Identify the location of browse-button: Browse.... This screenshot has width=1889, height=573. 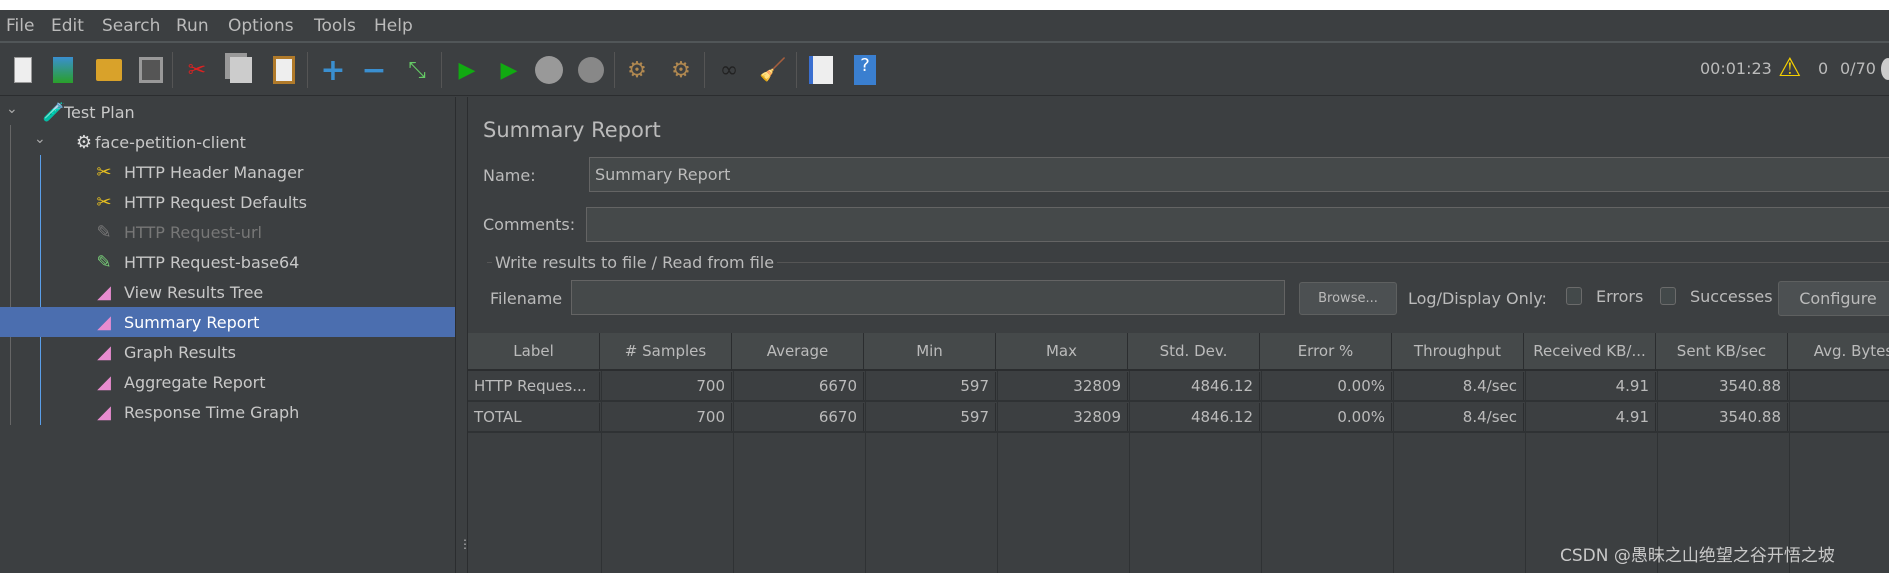
(1348, 298).